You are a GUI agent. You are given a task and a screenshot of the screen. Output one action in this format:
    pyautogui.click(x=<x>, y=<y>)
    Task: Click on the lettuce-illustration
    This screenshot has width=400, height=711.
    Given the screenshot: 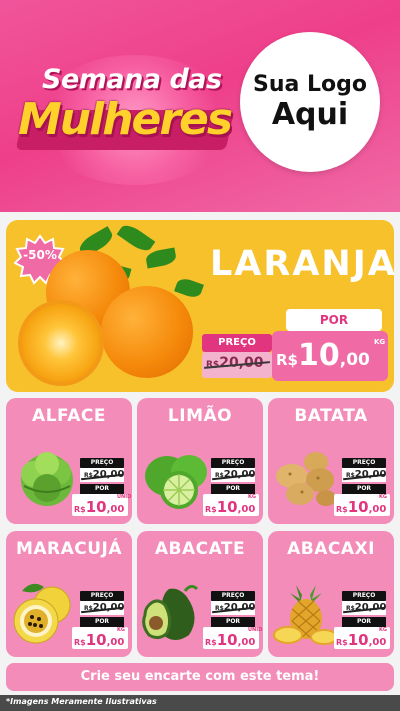 What is the action you would take?
    pyautogui.click(x=47, y=479)
    